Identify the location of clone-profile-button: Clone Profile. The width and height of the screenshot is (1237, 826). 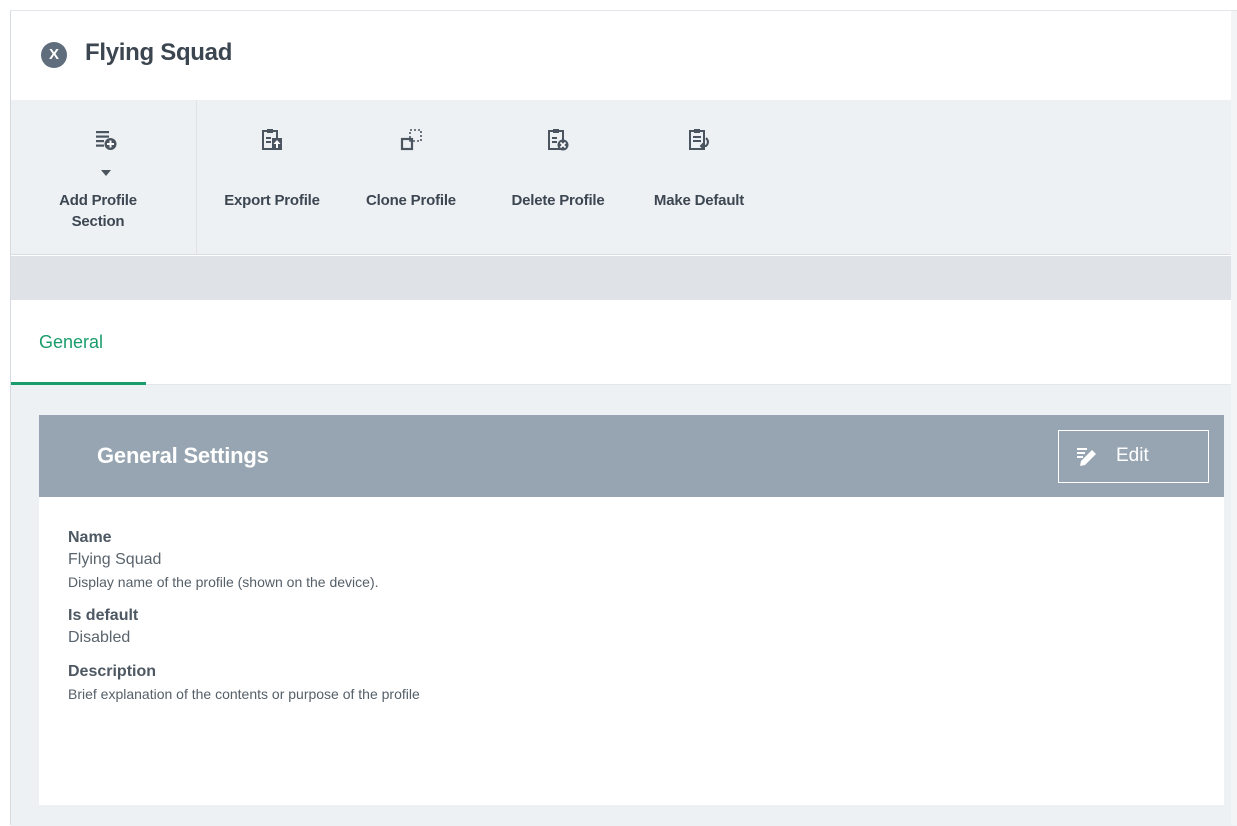
(411, 177).